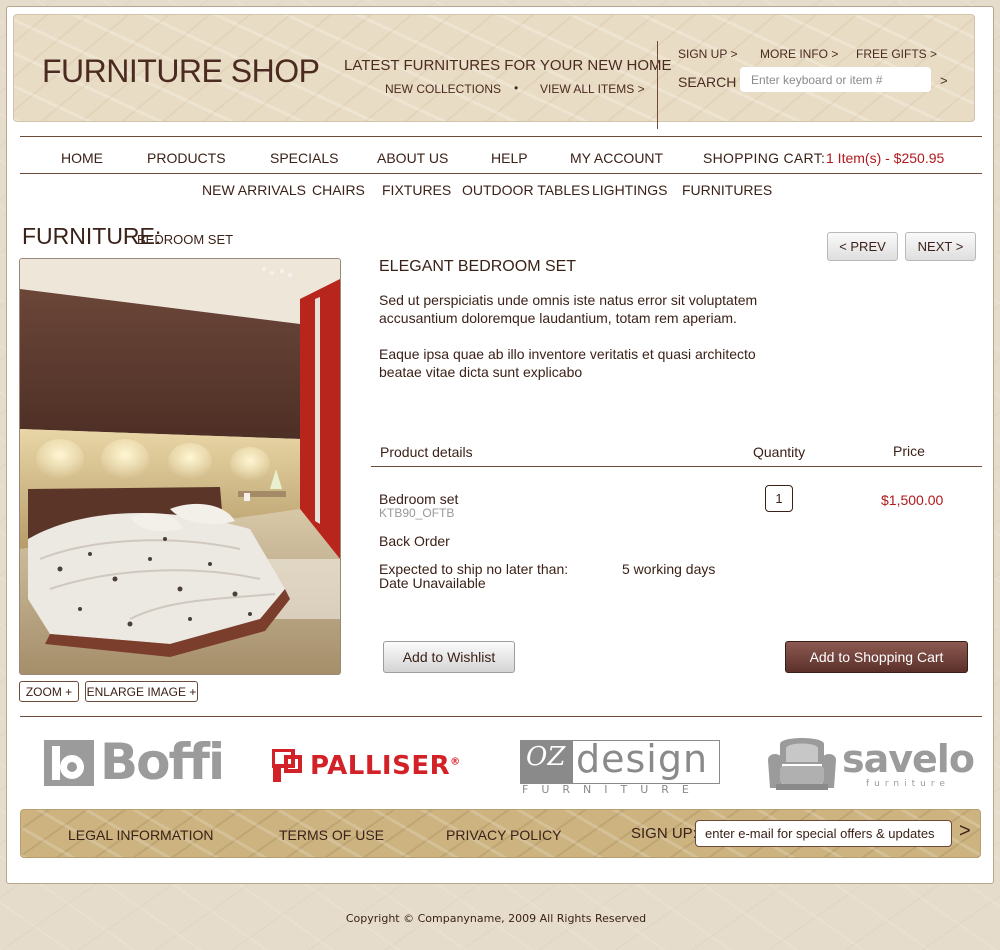 The image size is (1000, 950). I want to click on subnav-new-arrivals: NEW ARRIVALS, so click(254, 190).